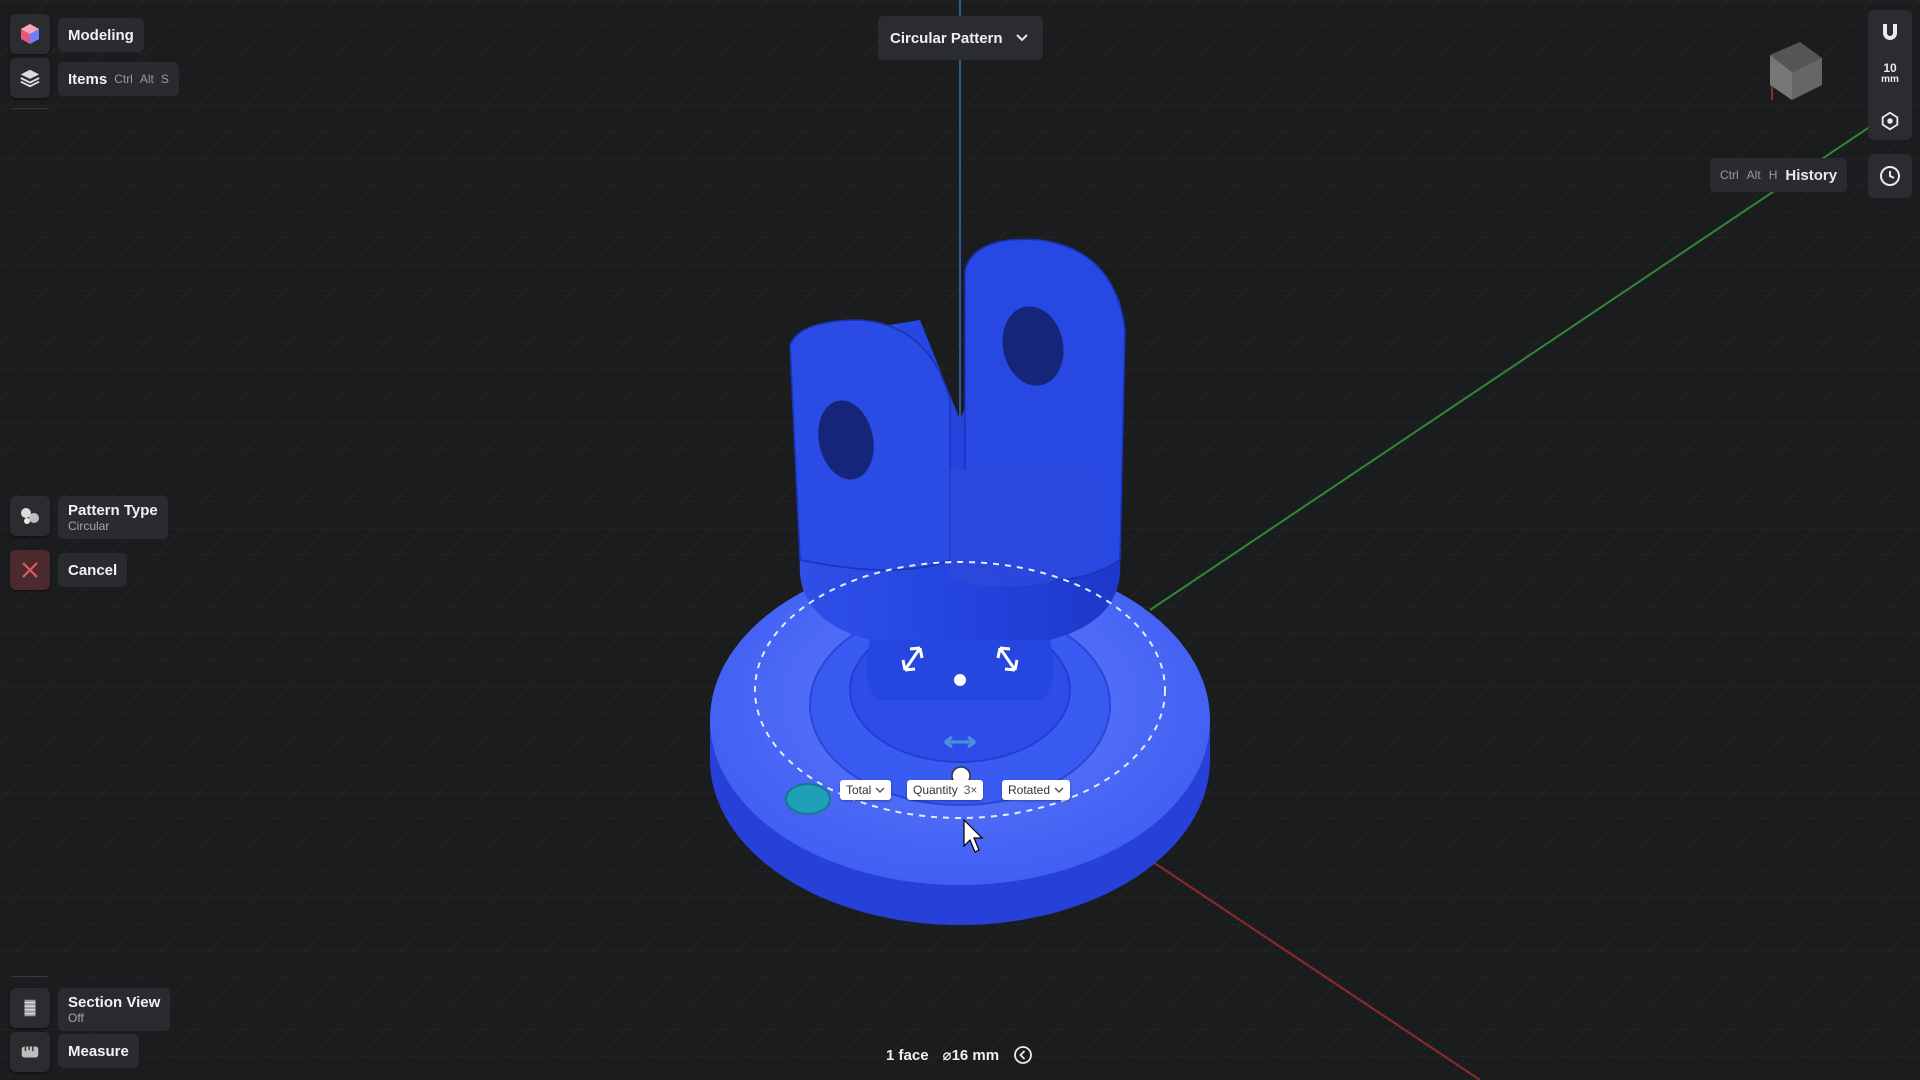 The height and width of the screenshot is (1080, 1920). What do you see at coordinates (101, 35) in the screenshot?
I see `modeling-label: Modeling` at bounding box center [101, 35].